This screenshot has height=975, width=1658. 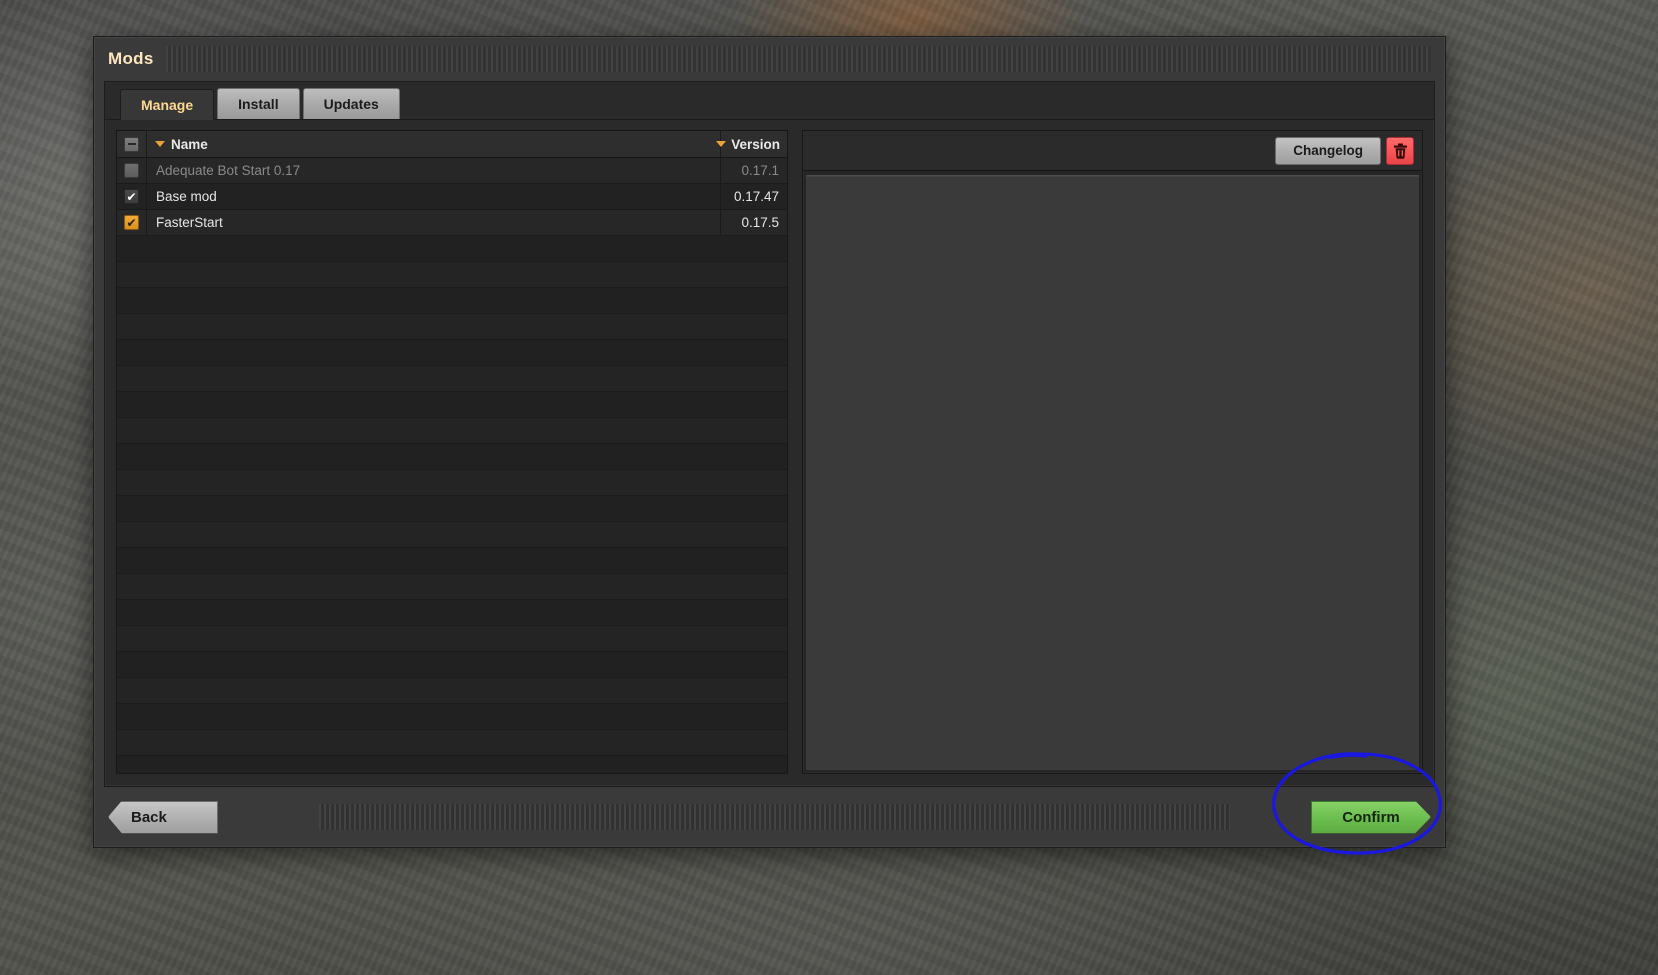 What do you see at coordinates (1112, 151) in the screenshot?
I see `mod-detail-toolbar: Changelog` at bounding box center [1112, 151].